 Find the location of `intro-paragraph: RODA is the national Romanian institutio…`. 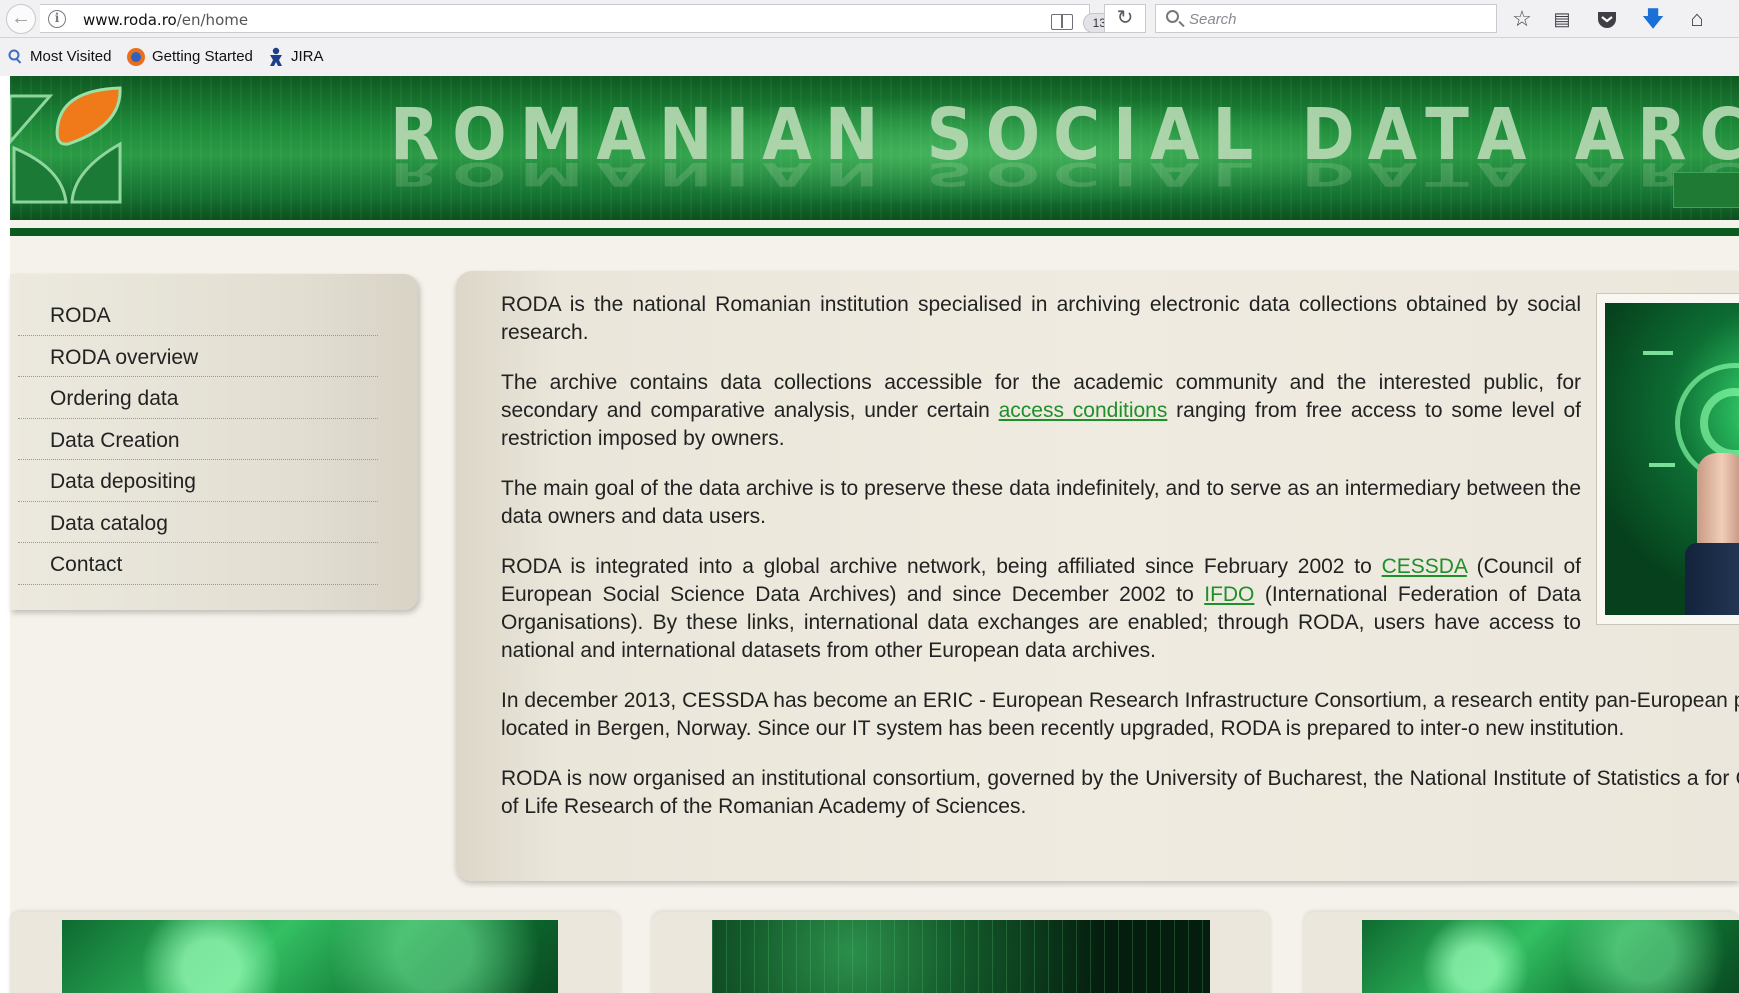

intro-paragraph: RODA is the national Romanian institutio… is located at coordinates (1041, 318).